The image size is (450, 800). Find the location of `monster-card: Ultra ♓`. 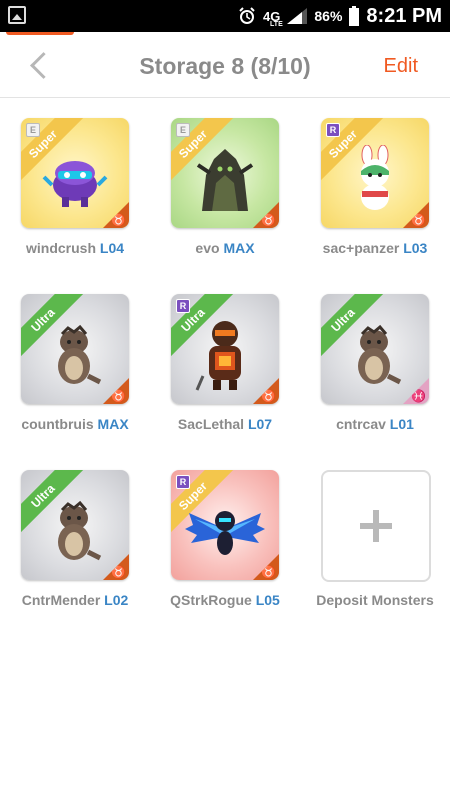

monster-card: Ultra ♓ is located at coordinates (375, 349).